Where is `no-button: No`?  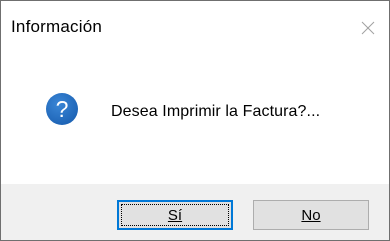 no-button: No is located at coordinates (311, 215).